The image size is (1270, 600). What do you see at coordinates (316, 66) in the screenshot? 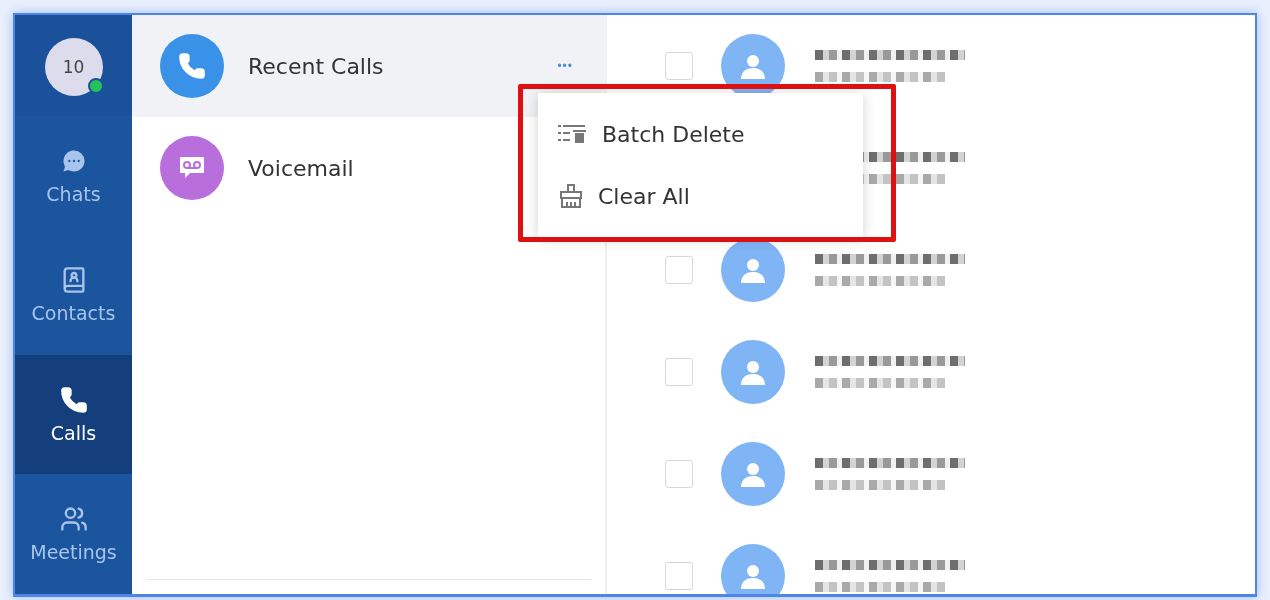
I see `list-item-label: Recent Calls` at bounding box center [316, 66].